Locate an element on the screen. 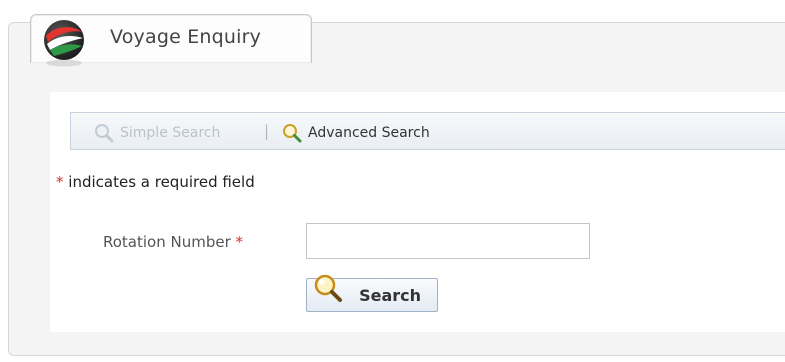 Image resolution: width=785 pixels, height=362 pixels. advanced-search-link: Advanced Search is located at coordinates (355, 133).